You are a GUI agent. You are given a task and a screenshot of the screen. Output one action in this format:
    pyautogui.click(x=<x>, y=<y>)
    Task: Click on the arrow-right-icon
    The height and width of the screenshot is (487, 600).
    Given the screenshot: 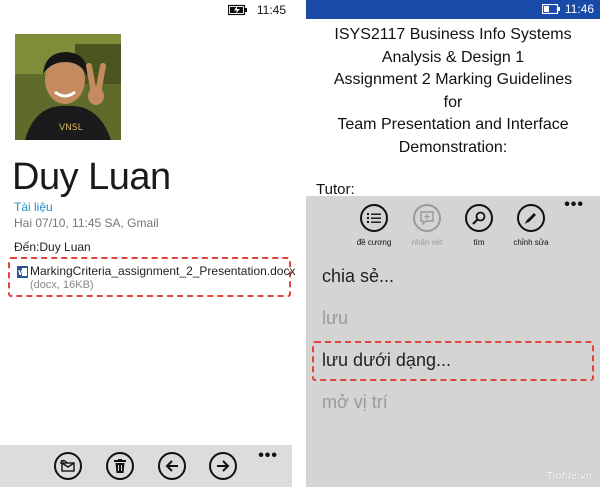 What is the action you would take?
    pyautogui.click(x=223, y=466)
    